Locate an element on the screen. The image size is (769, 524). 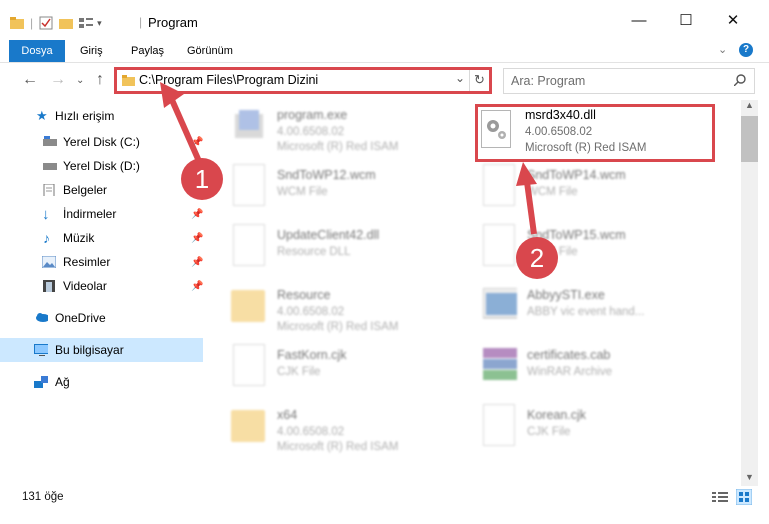
callout-2: 2 is located at coordinates (537, 258).